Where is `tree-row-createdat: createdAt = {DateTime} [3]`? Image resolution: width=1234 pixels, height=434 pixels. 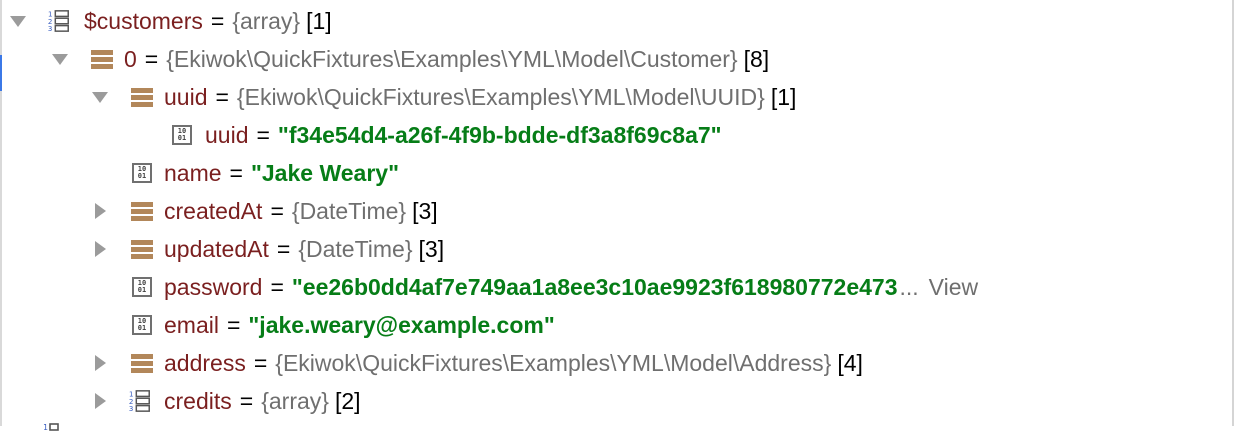
tree-row-createdat: createdAt = {DateTime} [3] is located at coordinates (616, 211).